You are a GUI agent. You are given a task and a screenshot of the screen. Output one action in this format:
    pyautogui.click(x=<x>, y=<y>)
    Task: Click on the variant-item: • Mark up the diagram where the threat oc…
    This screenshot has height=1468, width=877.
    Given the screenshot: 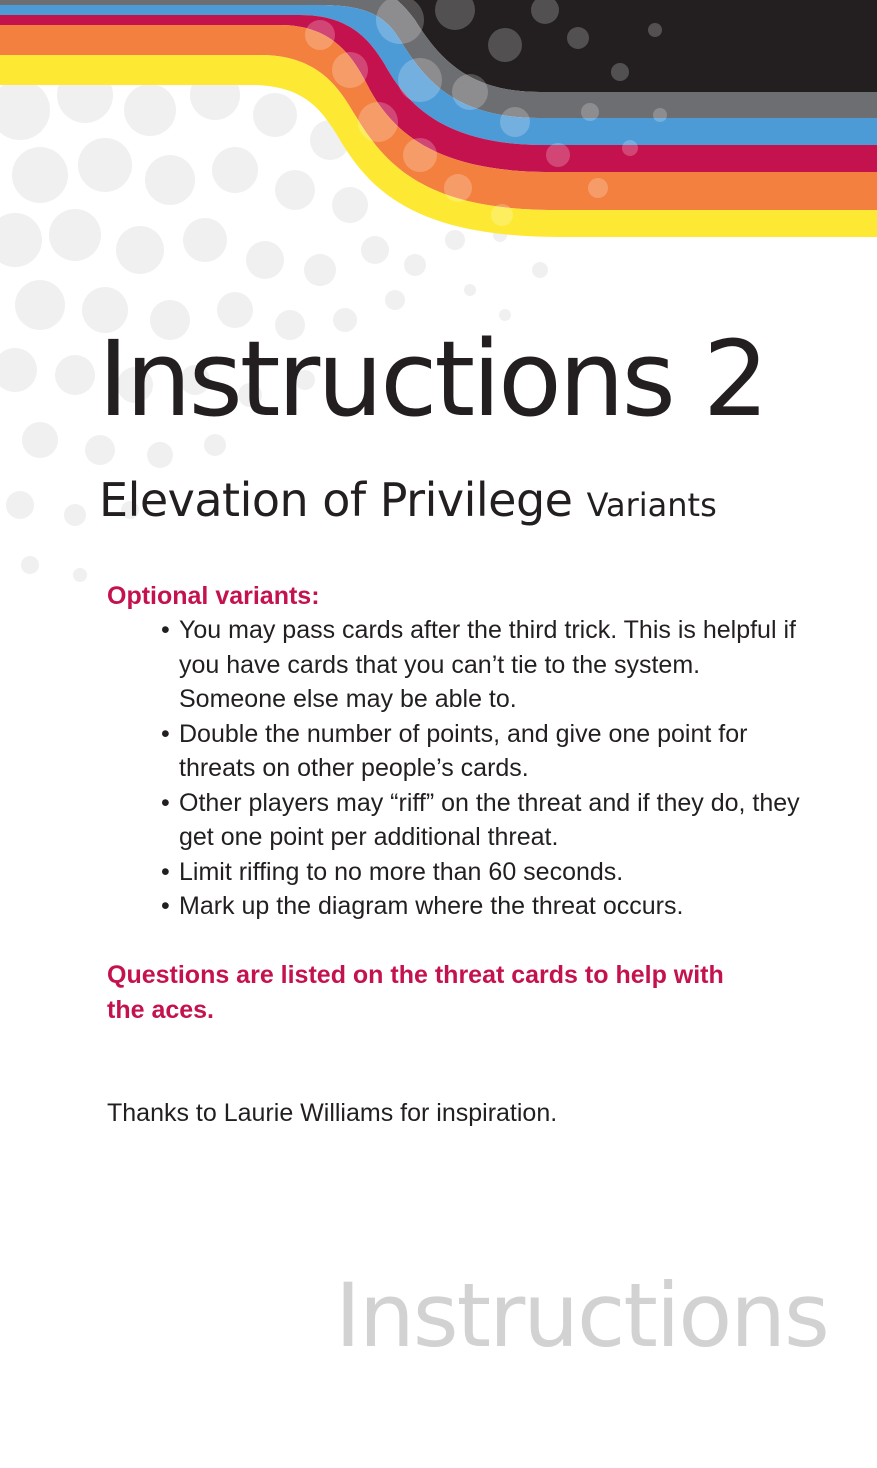 What is the action you would take?
    pyautogui.click(x=483, y=906)
    